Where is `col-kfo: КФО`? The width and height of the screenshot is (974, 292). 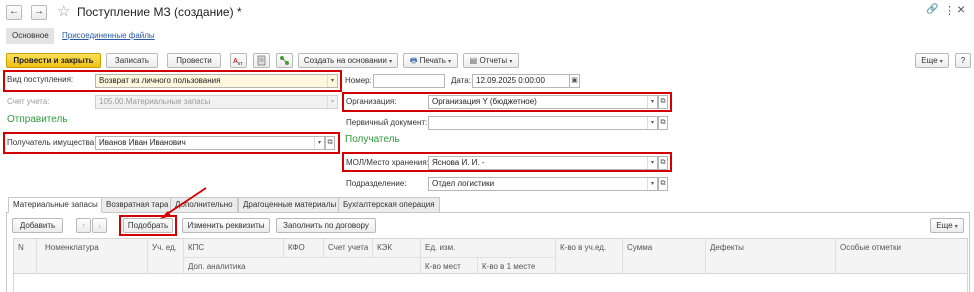
col-kfo: КФО is located at coordinates (296, 247).